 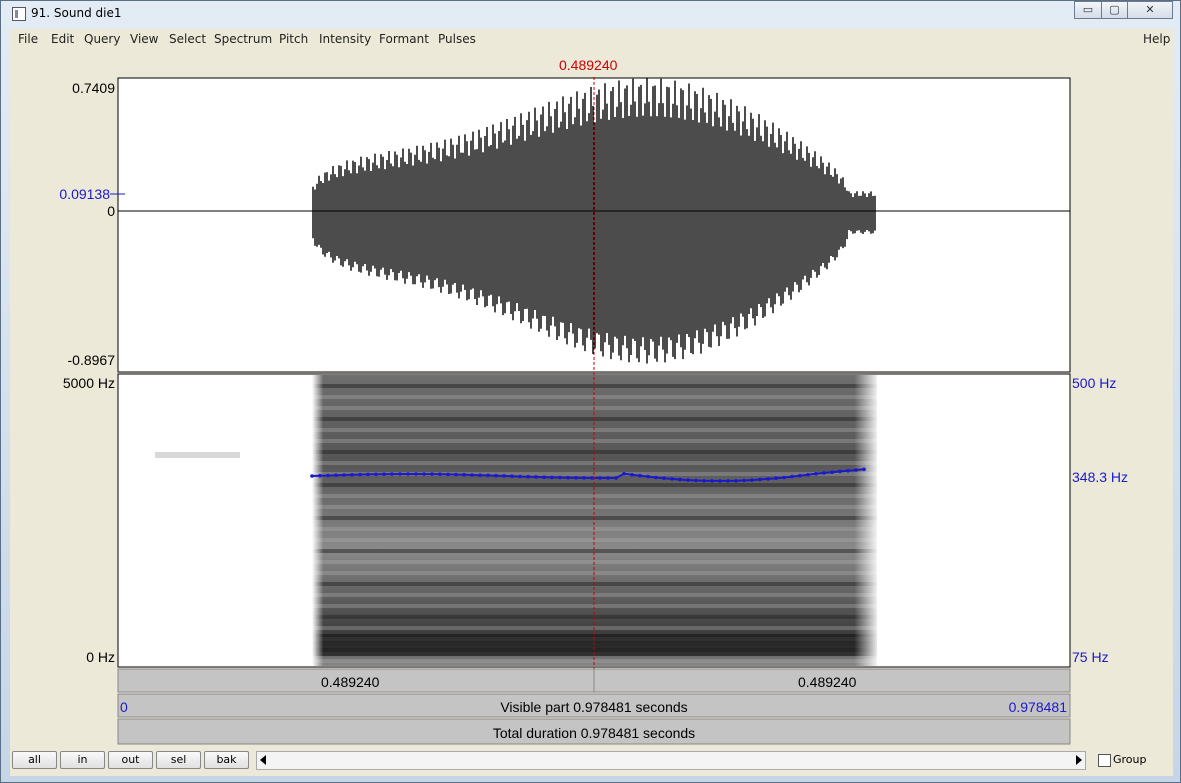 What do you see at coordinates (197, 455) in the screenshot?
I see `spectrogram-noise` at bounding box center [197, 455].